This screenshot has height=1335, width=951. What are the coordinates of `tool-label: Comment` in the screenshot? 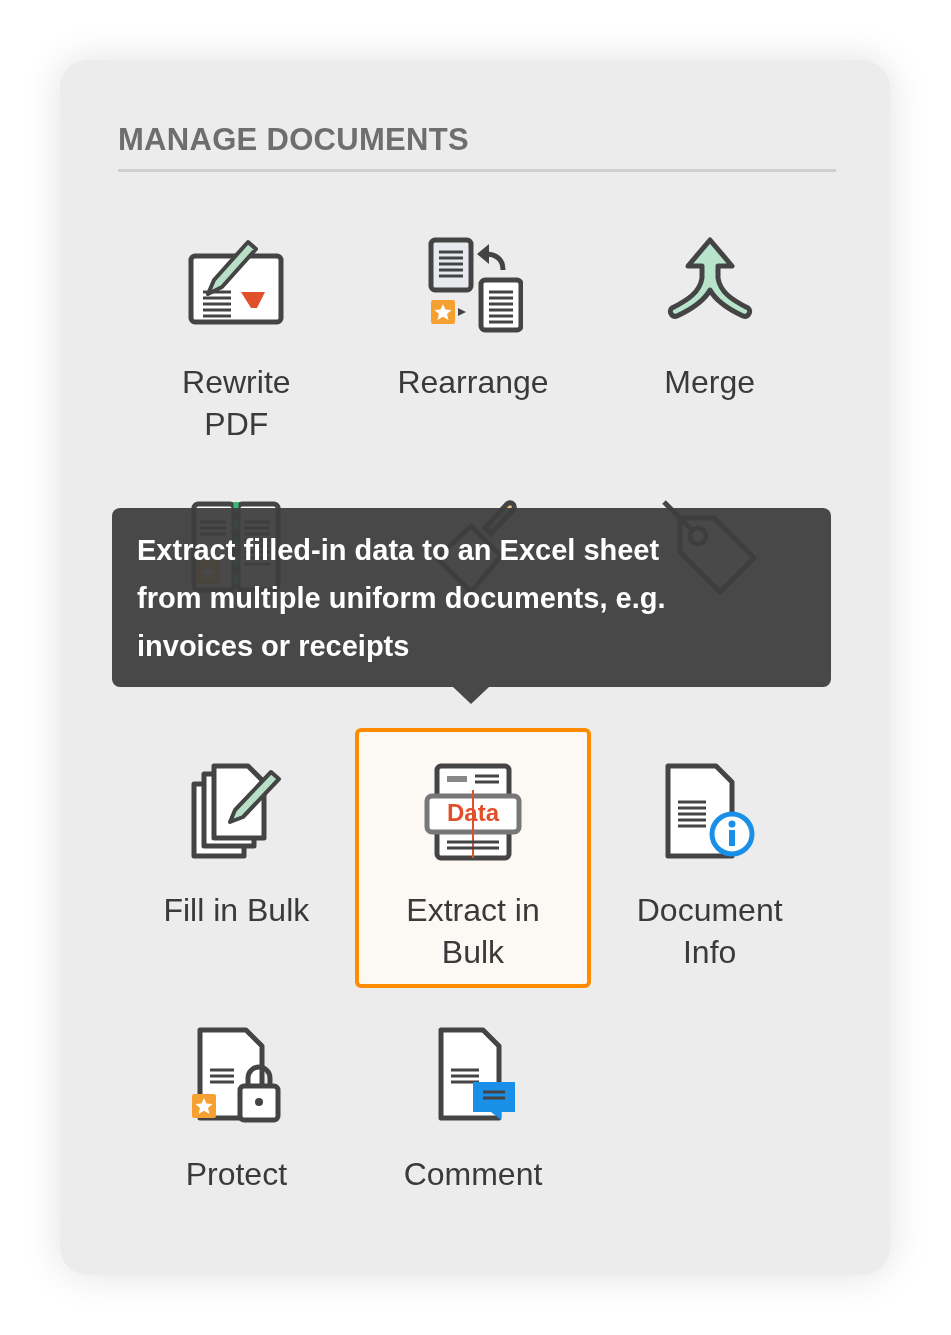 It's located at (473, 1174).